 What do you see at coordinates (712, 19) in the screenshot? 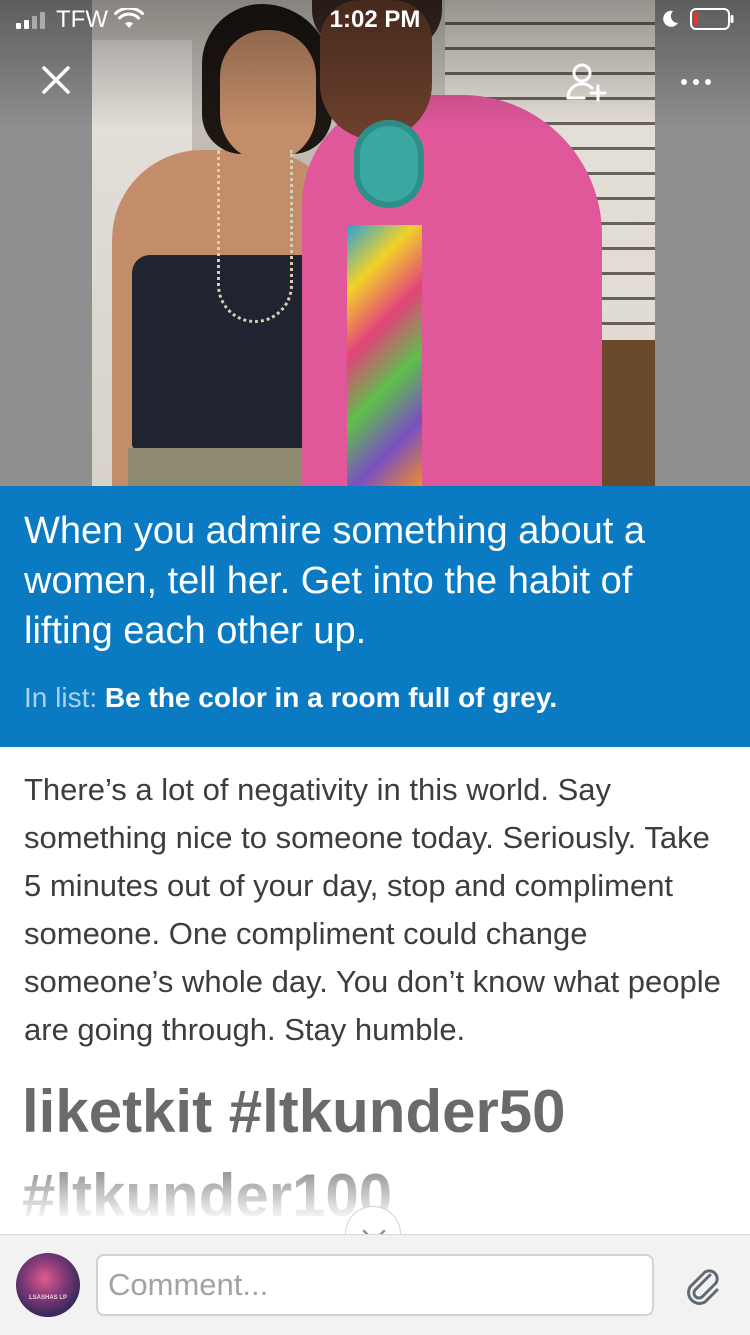
I see `battery-icon` at bounding box center [712, 19].